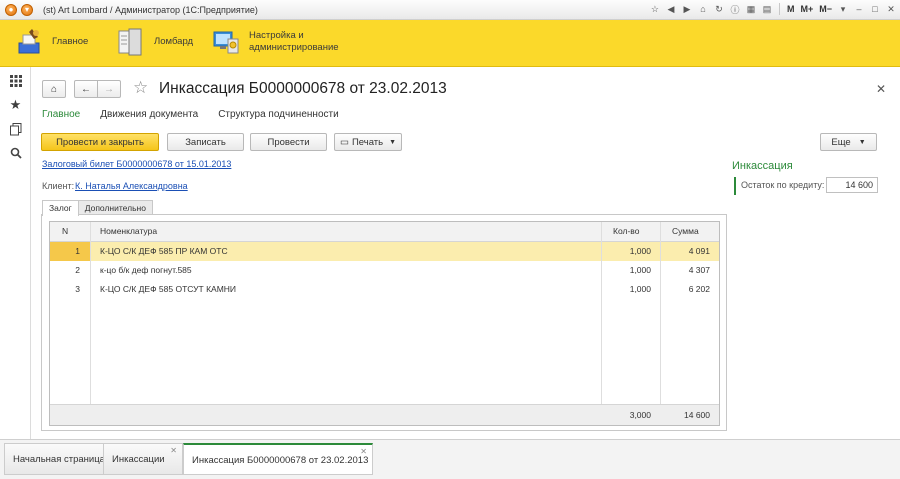 The image size is (900, 479). Describe the element at coordinates (115, 207) in the screenshot. I see `tab-additional: Дополнительно` at that location.